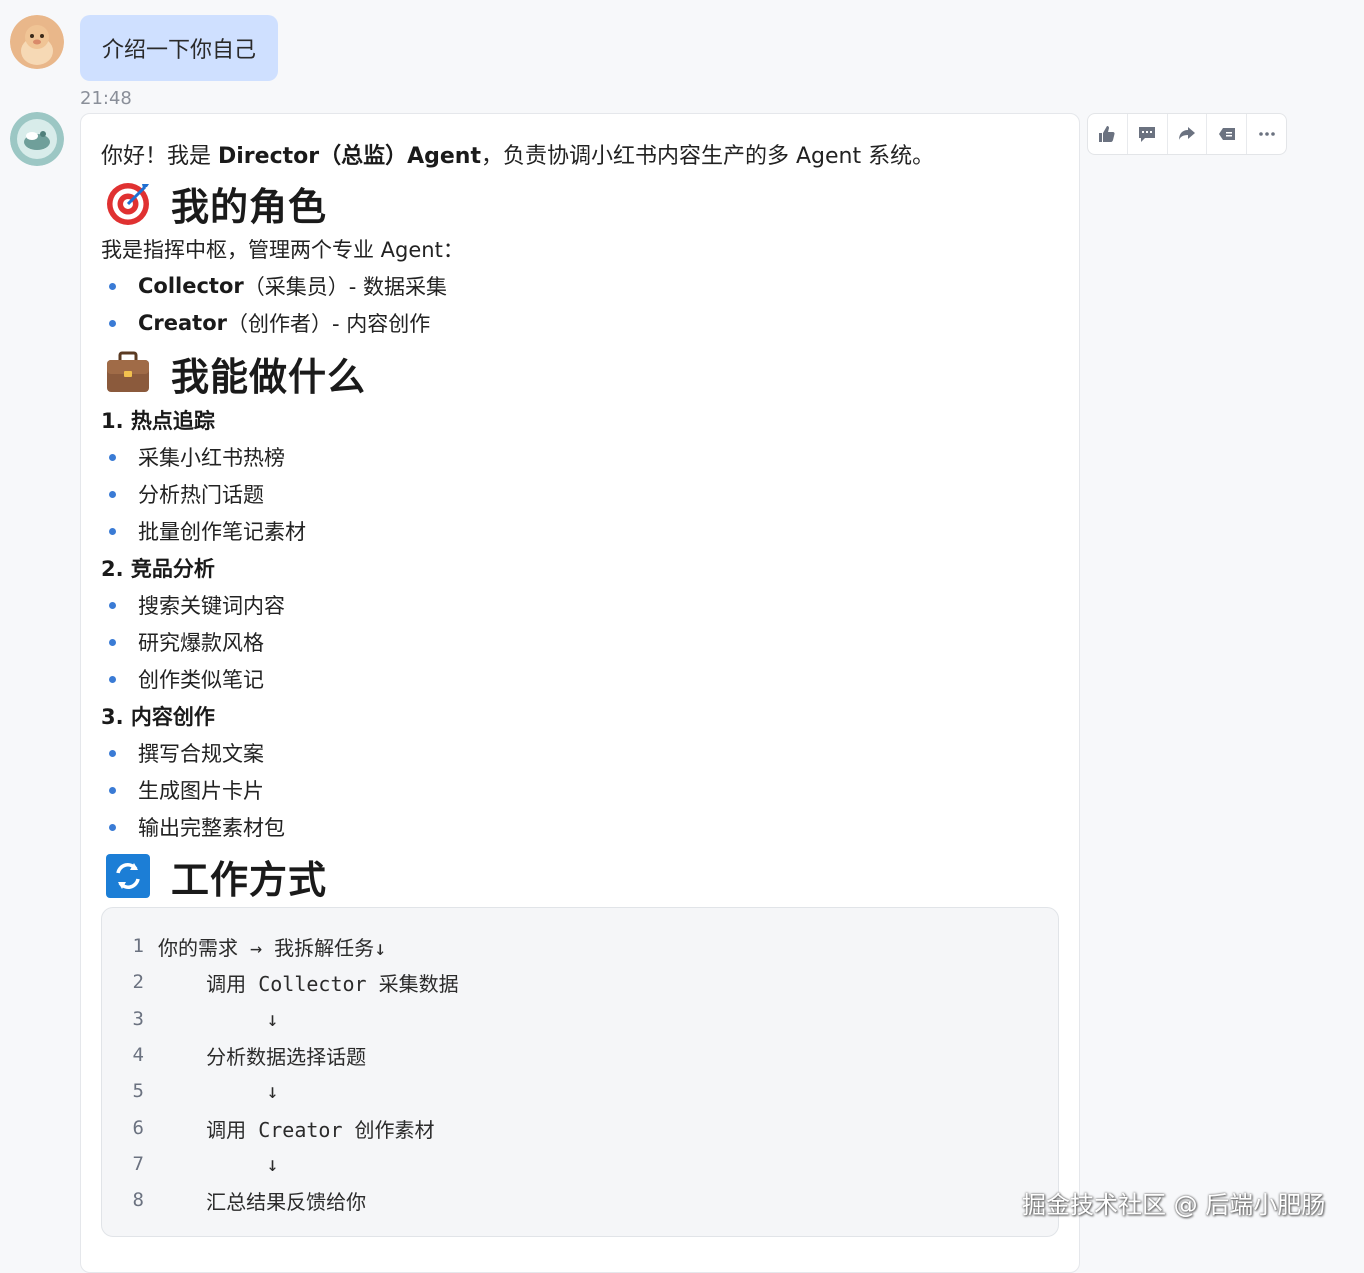 This screenshot has width=1364, height=1273. I want to click on list-item: 输出完整素材包, so click(193, 827).